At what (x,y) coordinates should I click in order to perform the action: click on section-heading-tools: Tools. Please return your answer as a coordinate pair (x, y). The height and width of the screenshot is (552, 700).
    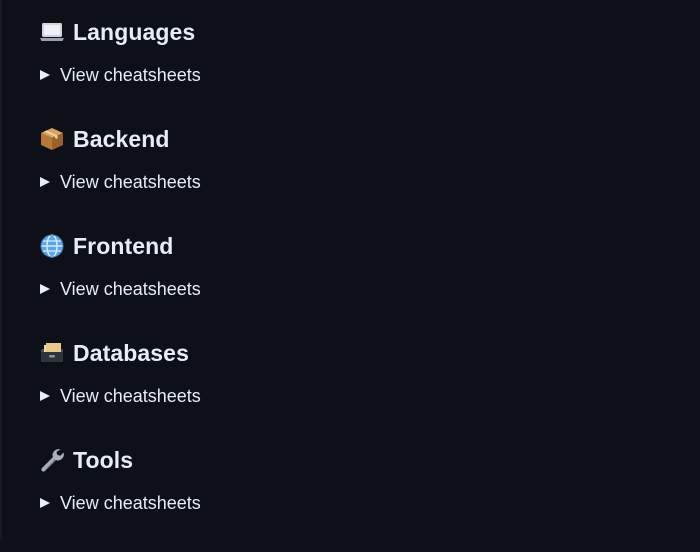
    Looking at the image, I should click on (359, 460).